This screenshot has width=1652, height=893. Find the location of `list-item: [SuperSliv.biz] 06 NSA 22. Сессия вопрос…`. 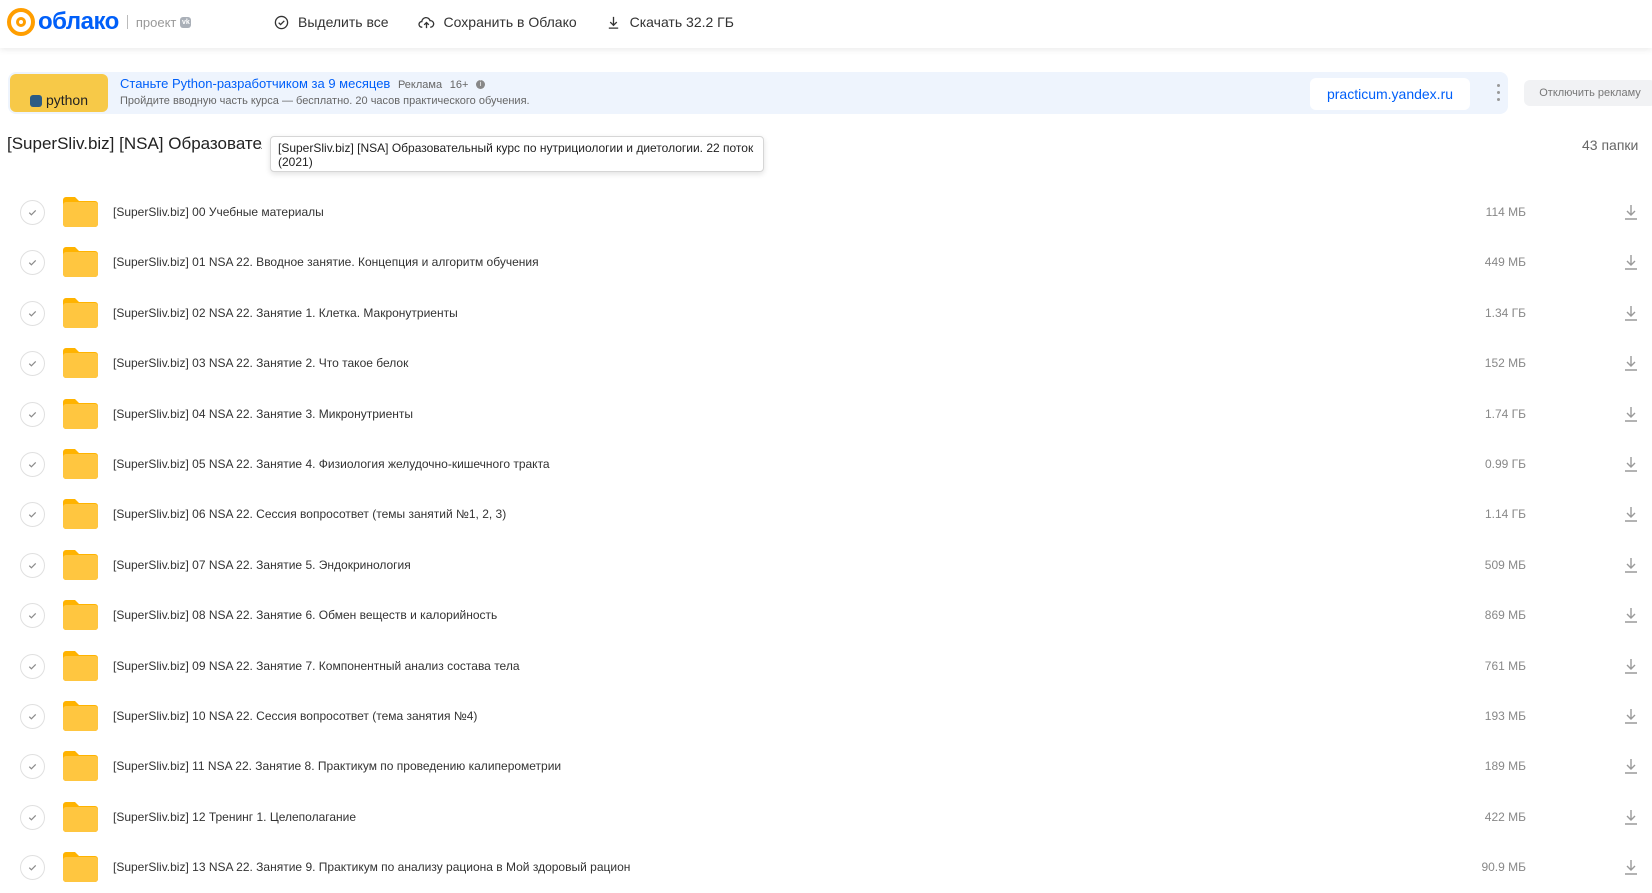

list-item: [SuperSliv.biz] 06 NSA 22. Сессия вопрос… is located at coordinates (826, 515).